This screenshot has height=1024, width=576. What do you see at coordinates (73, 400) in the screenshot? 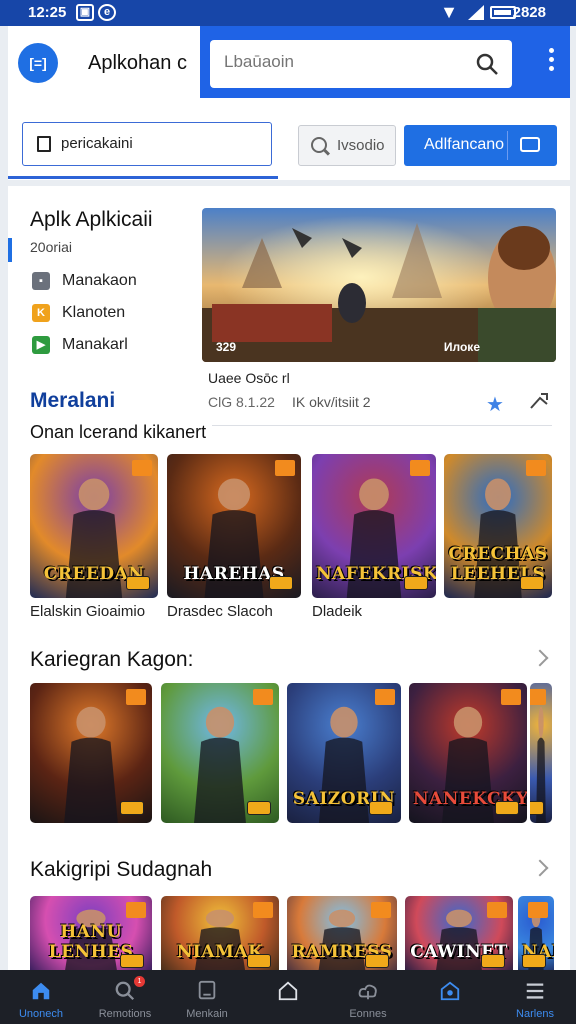
I see `section-title: Meralani` at bounding box center [73, 400].